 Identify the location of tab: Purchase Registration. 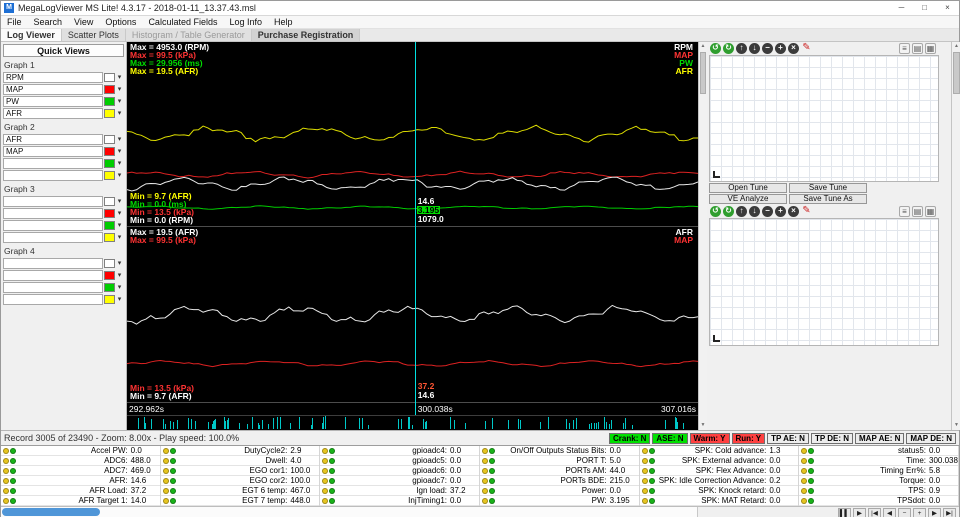
(306, 35).